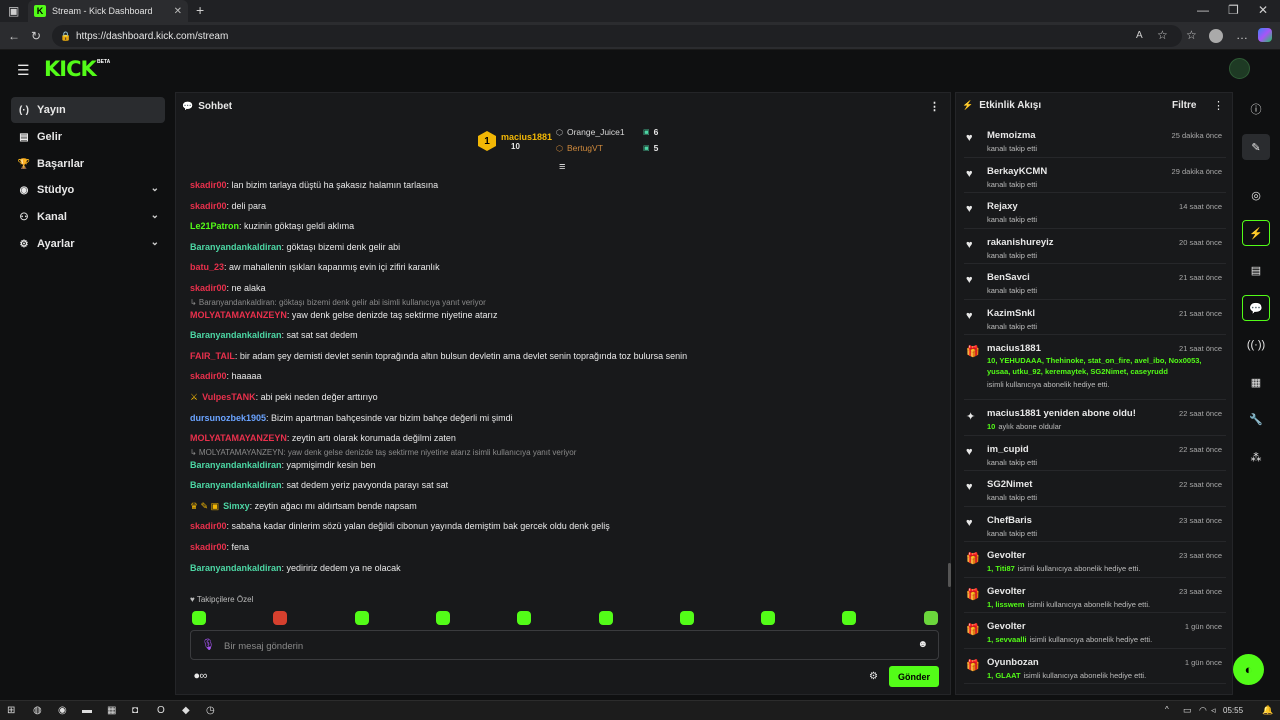  Describe the element at coordinates (1256, 308) in the screenshot. I see `chat-toggle-icon: 💬` at that location.